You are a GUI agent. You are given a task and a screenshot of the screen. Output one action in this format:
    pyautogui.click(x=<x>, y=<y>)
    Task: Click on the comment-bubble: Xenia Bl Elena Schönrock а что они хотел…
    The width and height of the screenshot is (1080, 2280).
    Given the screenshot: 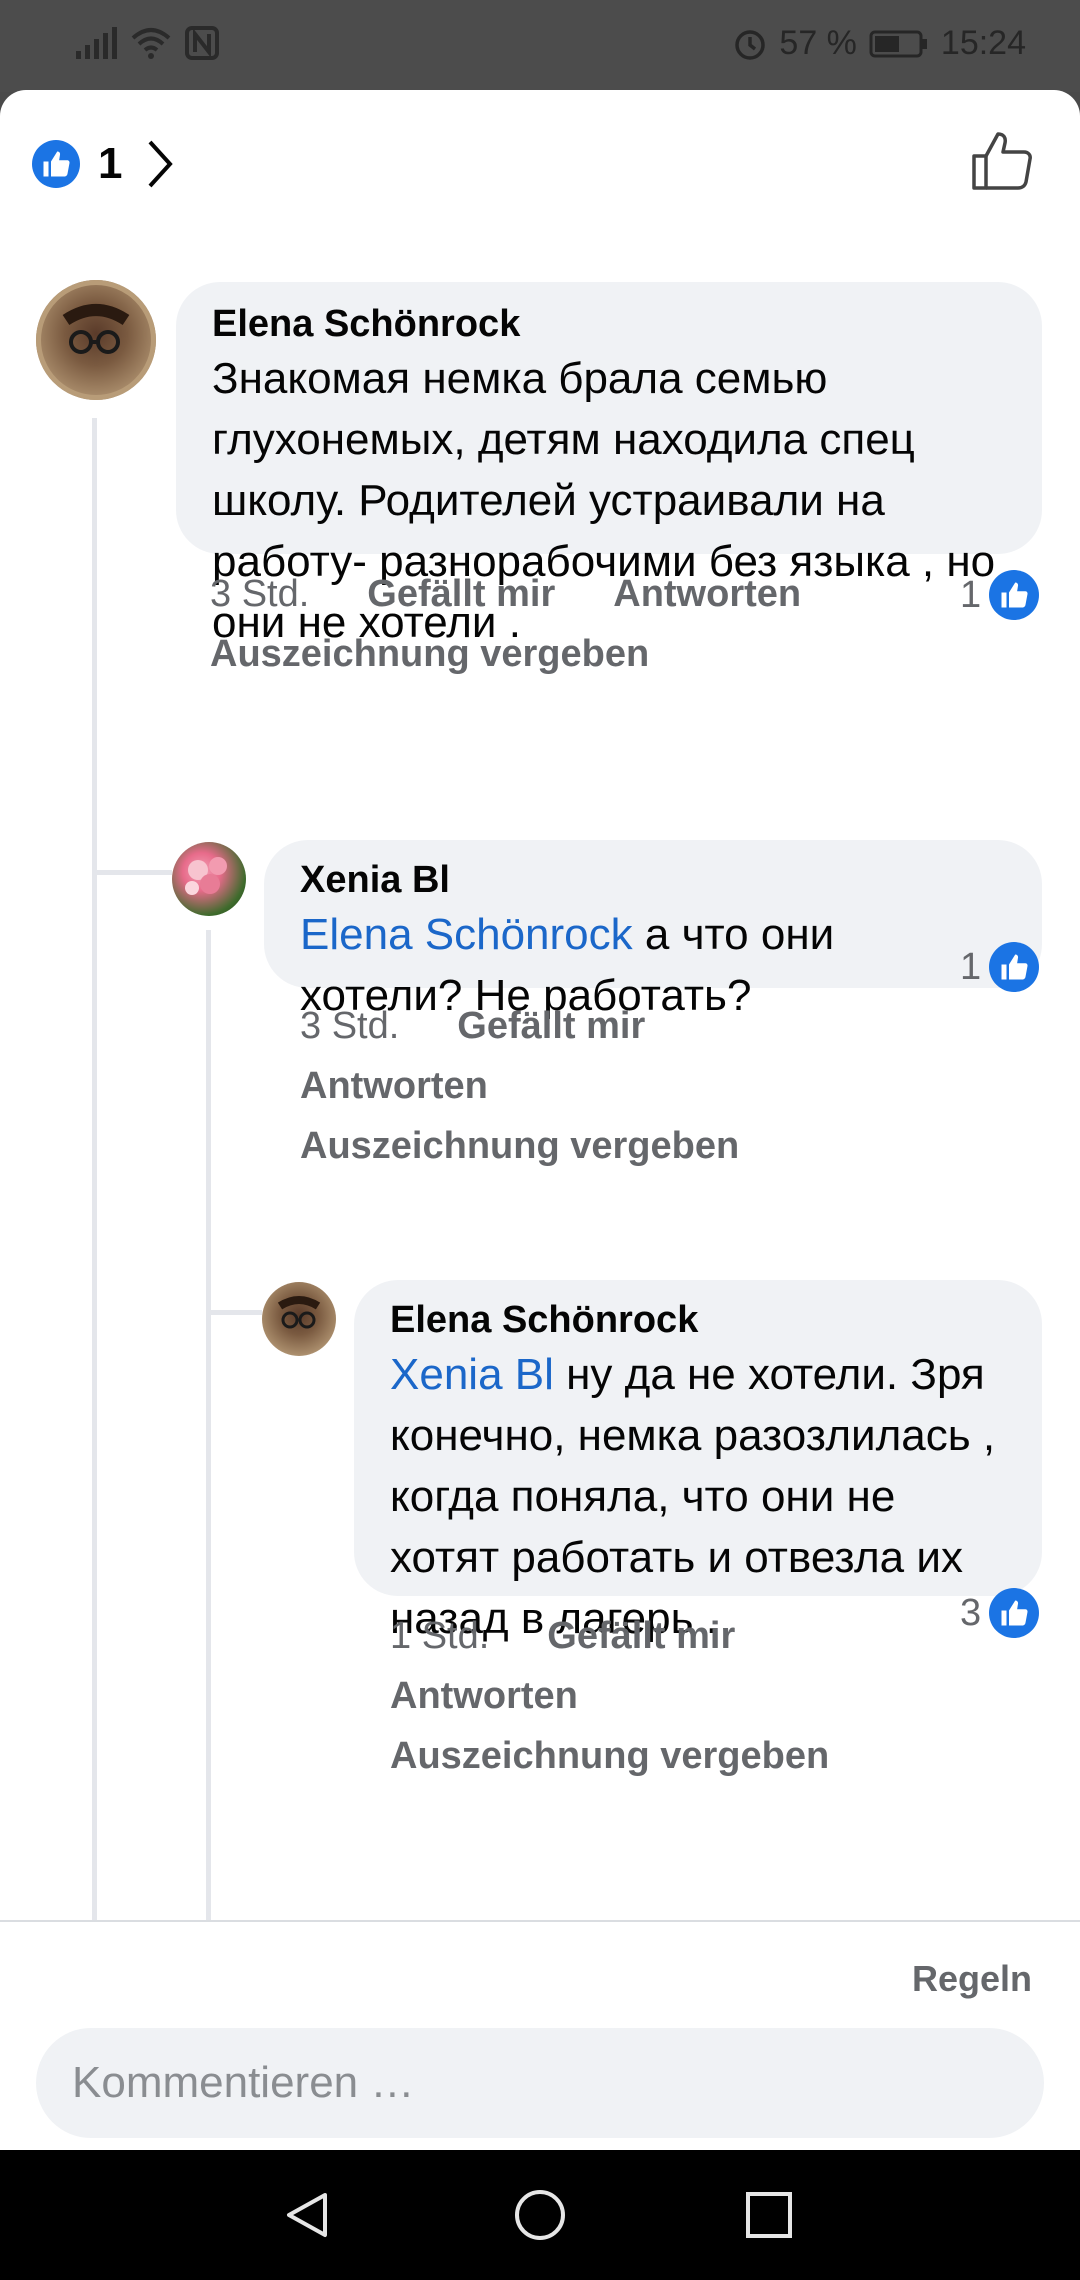 What is the action you would take?
    pyautogui.click(x=653, y=930)
    